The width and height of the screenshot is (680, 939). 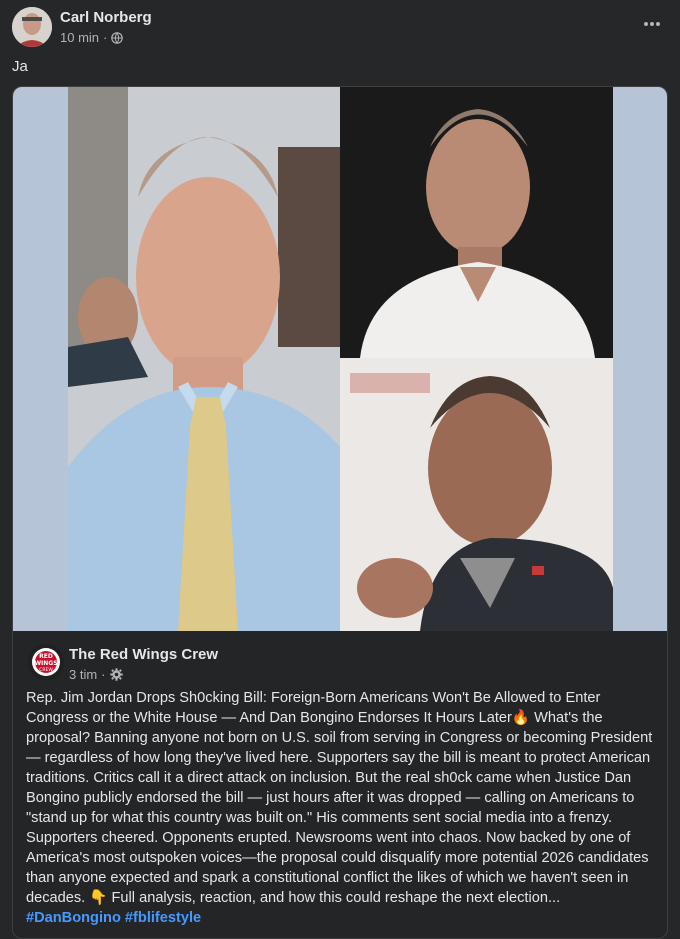 What do you see at coordinates (476, 494) in the screenshot?
I see `collage-photo-bottom-right` at bounding box center [476, 494].